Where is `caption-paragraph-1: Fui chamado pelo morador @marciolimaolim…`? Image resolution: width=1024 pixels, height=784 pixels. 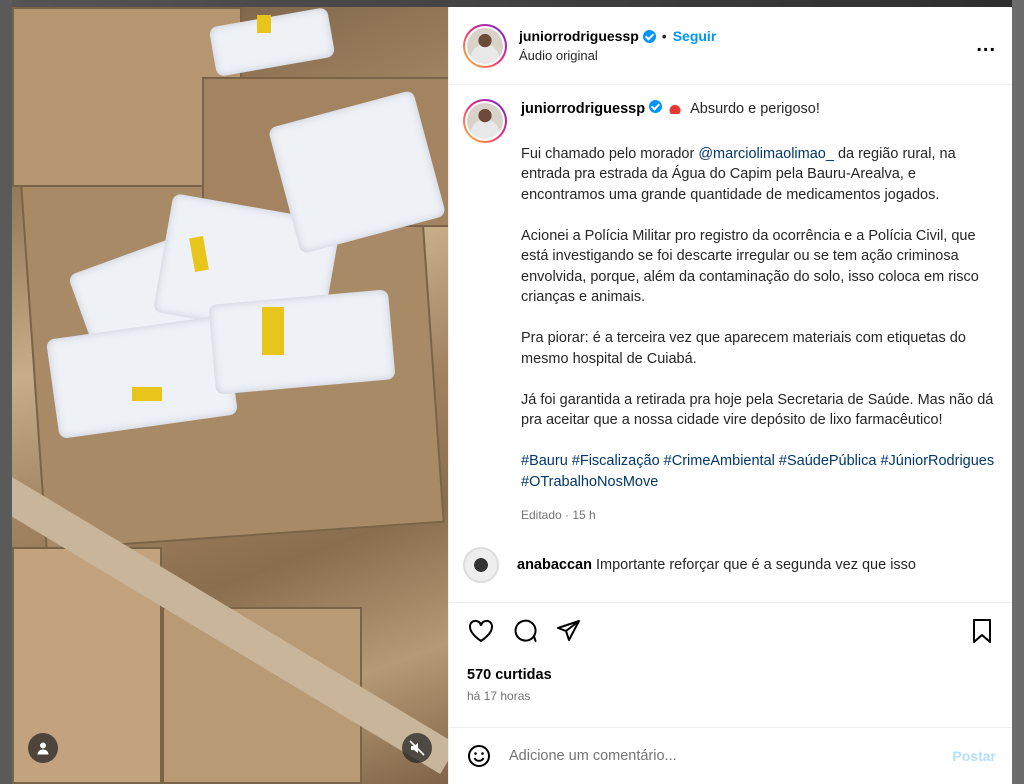
caption-paragraph-1: Fui chamado pelo morador @marciolimaolim… is located at coordinates (758, 175).